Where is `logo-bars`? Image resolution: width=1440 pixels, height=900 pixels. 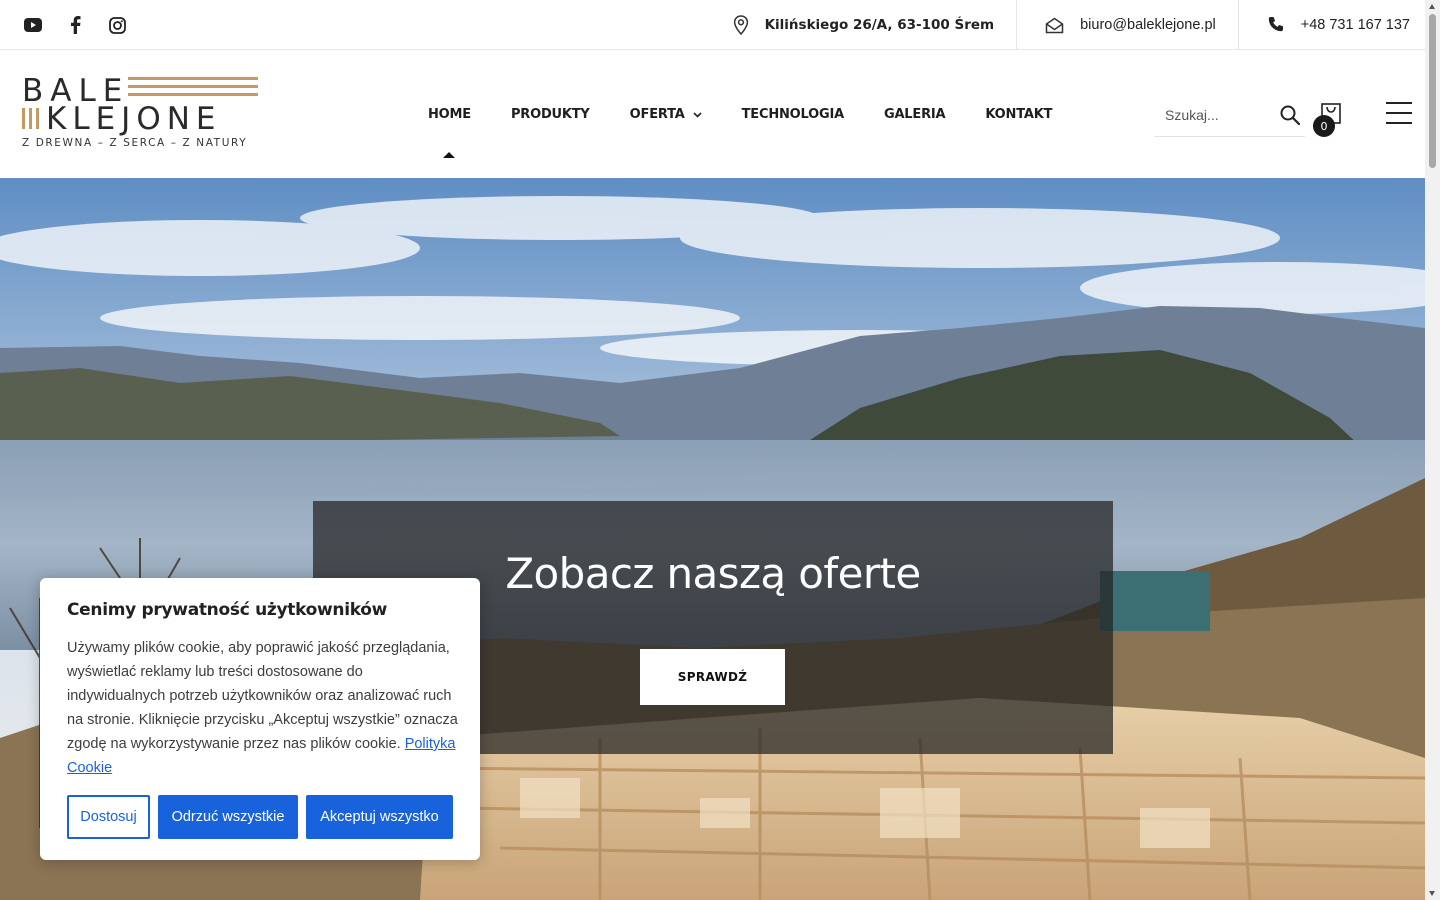 logo-bars is located at coordinates (193, 89).